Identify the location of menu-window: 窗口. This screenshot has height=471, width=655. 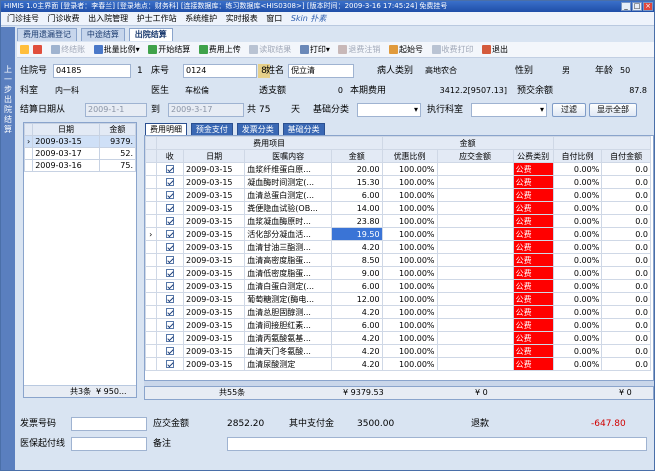
(274, 18).